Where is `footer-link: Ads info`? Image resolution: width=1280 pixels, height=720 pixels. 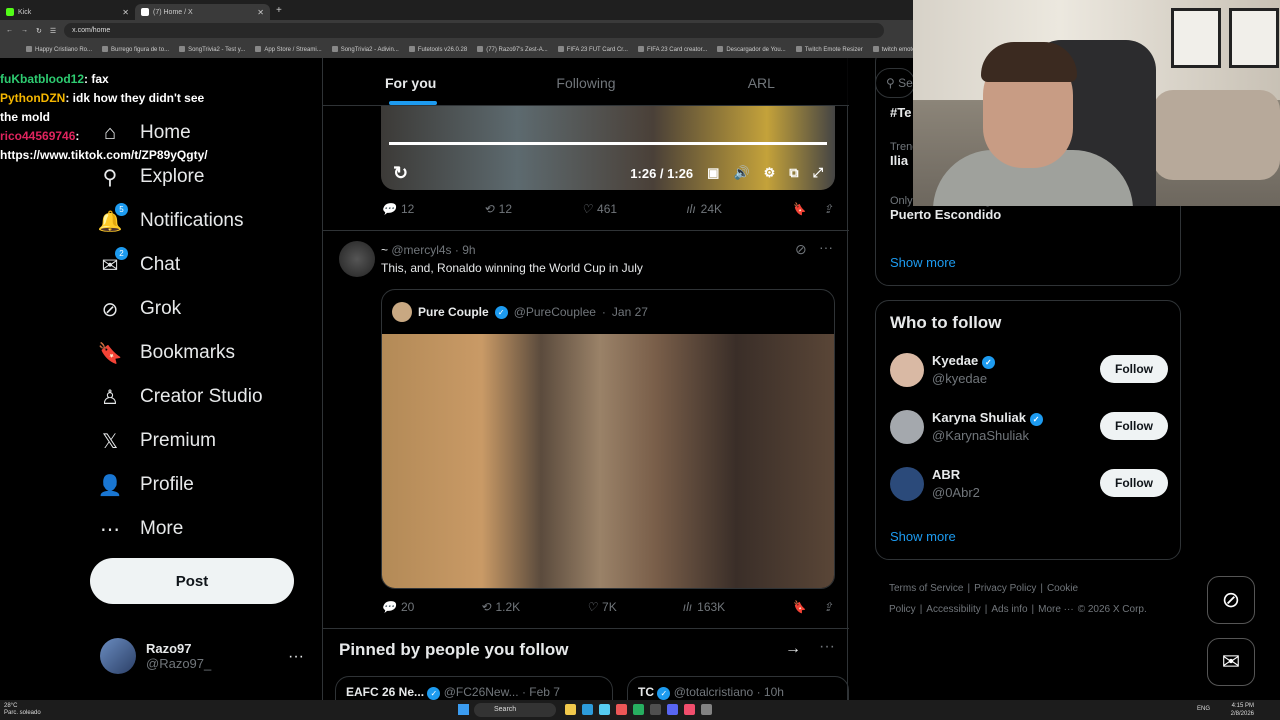 footer-link: Ads info is located at coordinates (1009, 609).